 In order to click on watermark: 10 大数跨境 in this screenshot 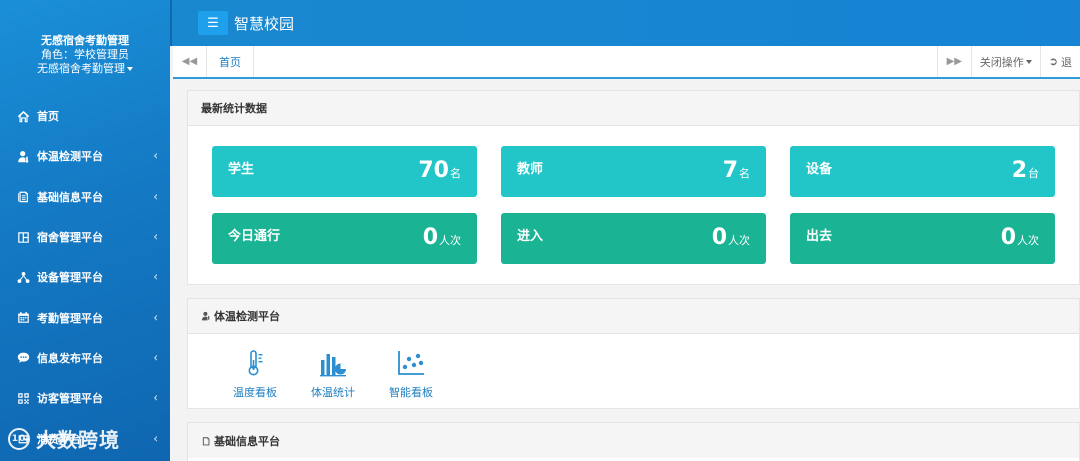, I will do `click(64, 438)`.